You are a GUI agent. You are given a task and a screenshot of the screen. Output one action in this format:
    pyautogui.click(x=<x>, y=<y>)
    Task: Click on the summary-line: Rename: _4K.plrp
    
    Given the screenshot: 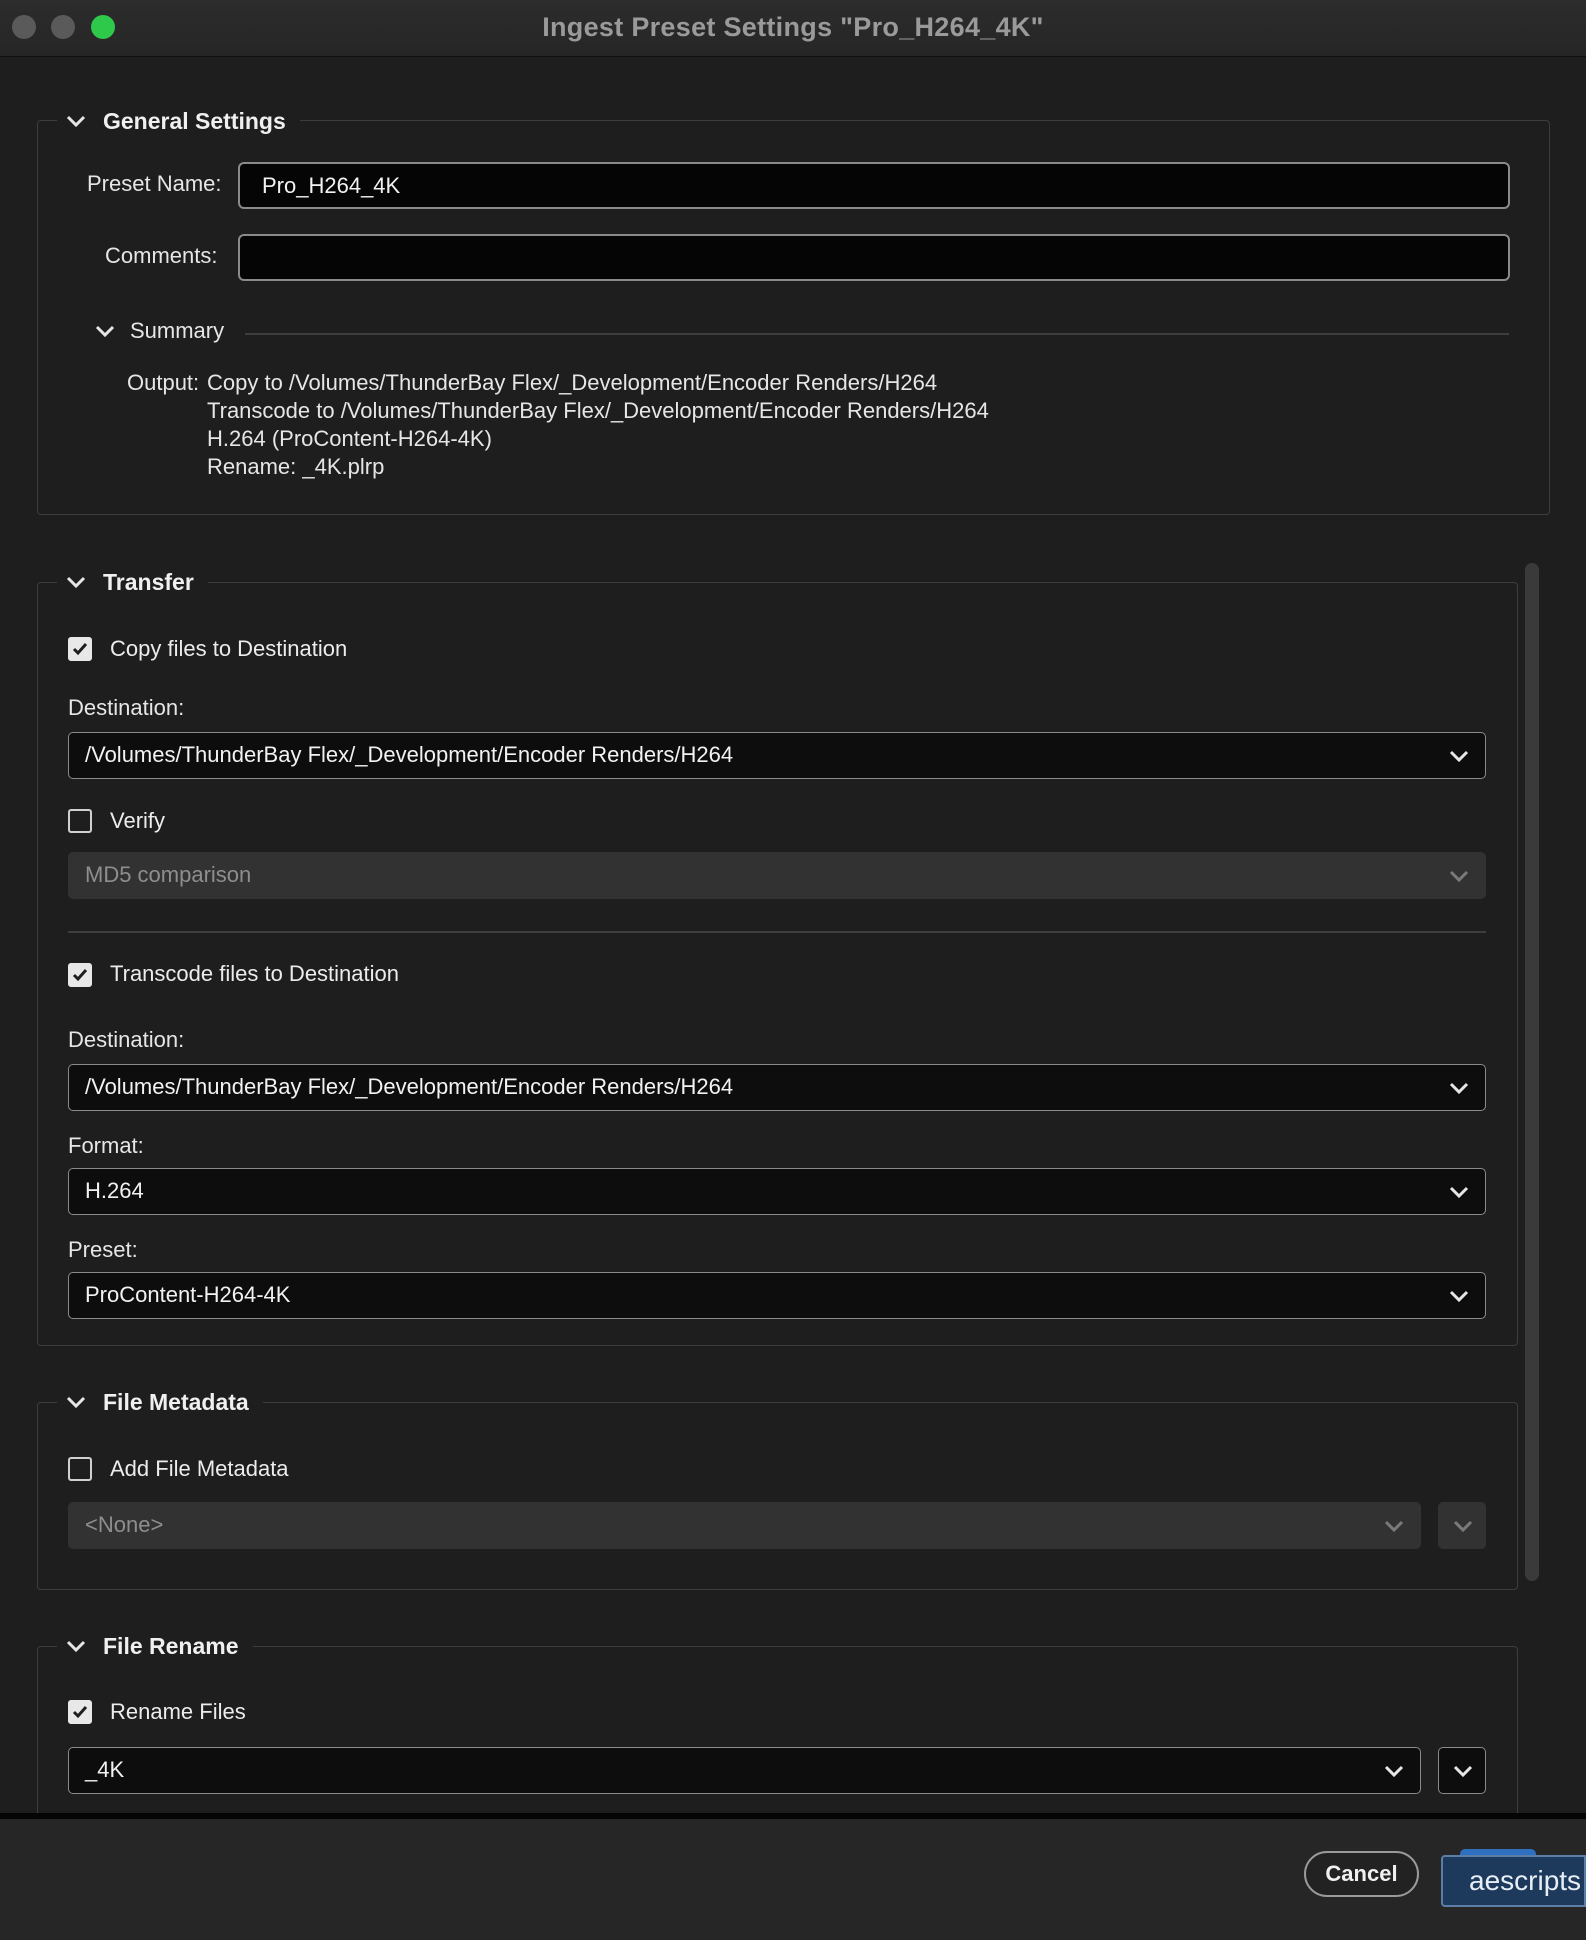 What is the action you would take?
    pyautogui.click(x=296, y=466)
    